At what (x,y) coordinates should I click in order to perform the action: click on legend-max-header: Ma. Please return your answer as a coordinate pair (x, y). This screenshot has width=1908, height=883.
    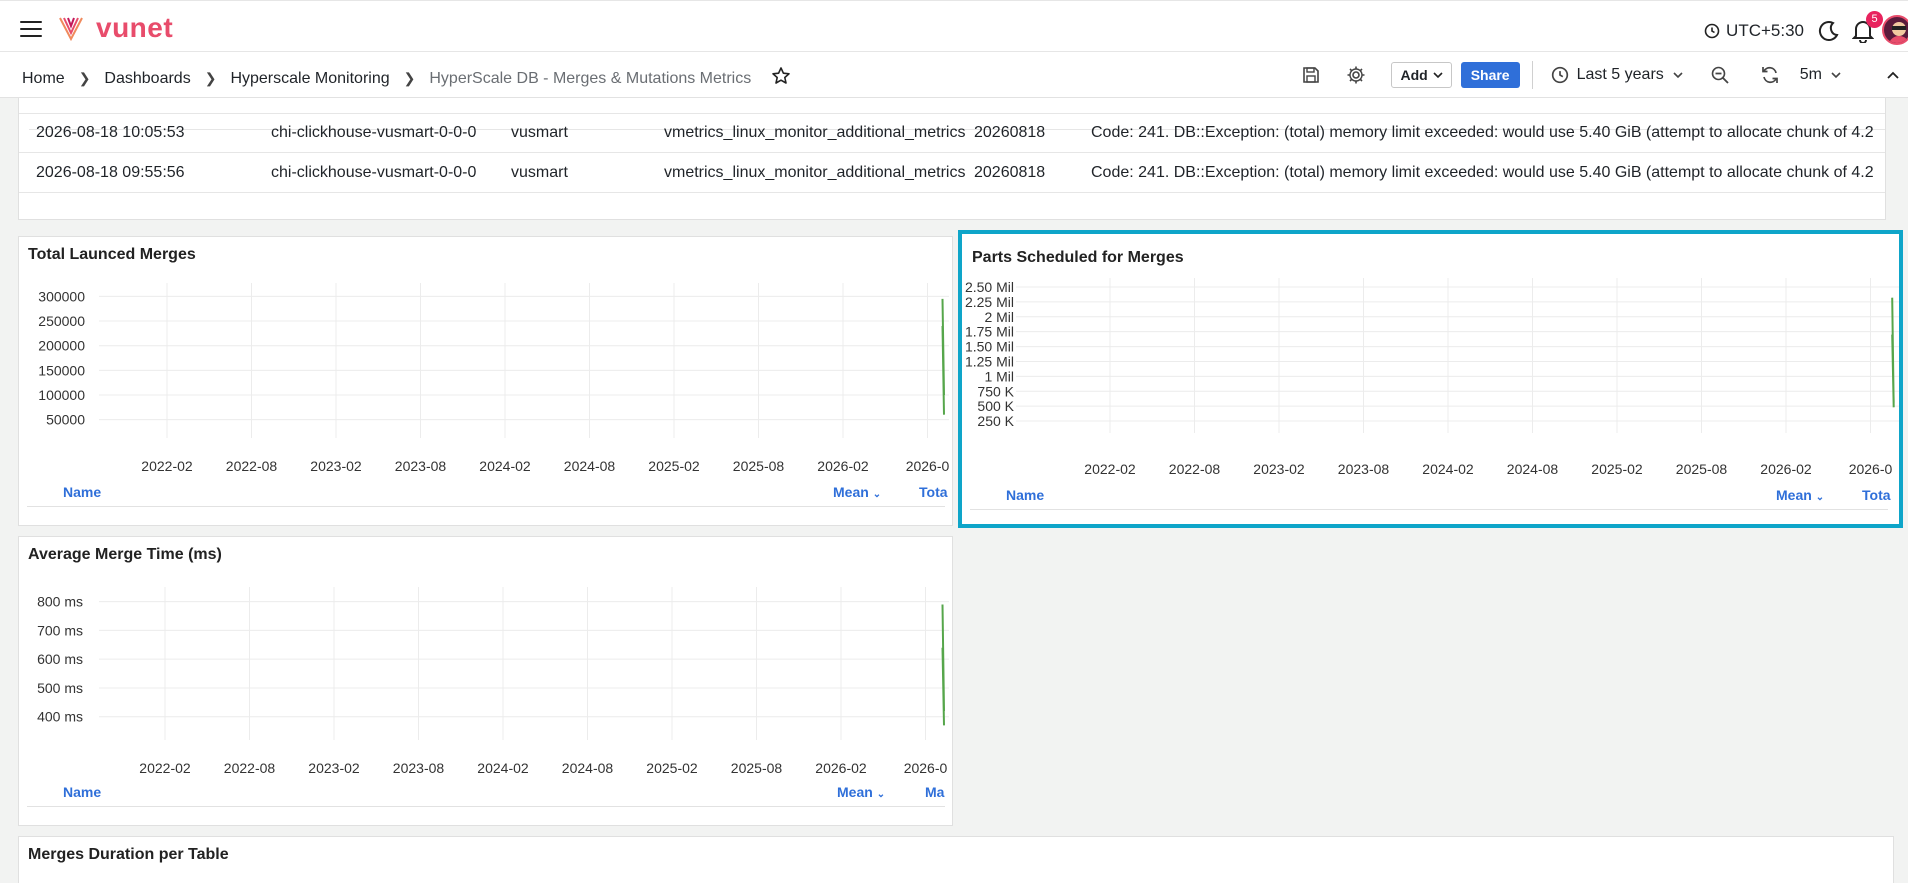
    Looking at the image, I should click on (934, 792).